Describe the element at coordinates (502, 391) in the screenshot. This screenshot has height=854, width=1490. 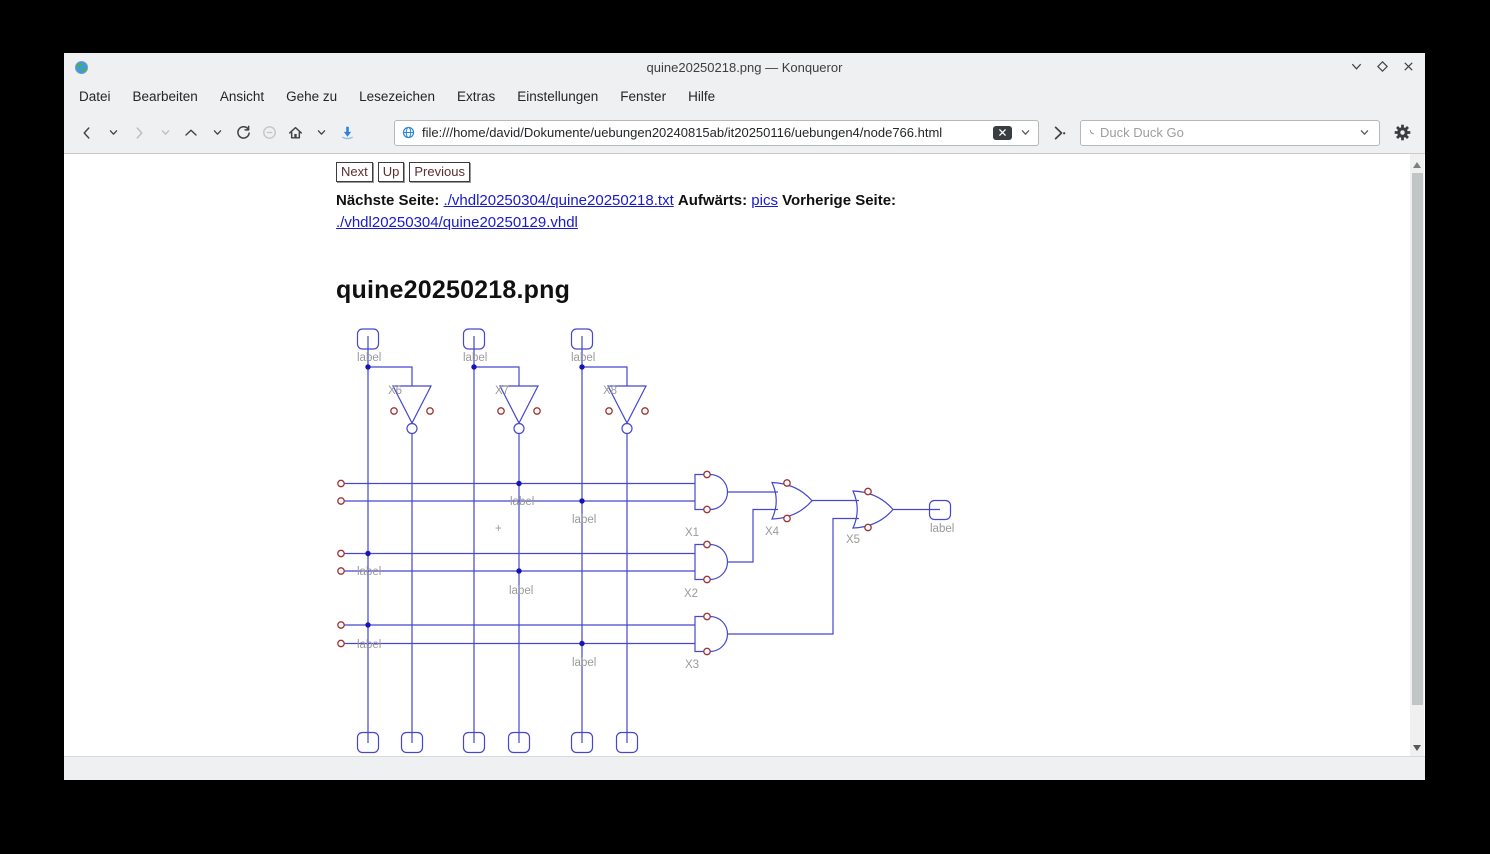
I see `gate-label: X7` at that location.